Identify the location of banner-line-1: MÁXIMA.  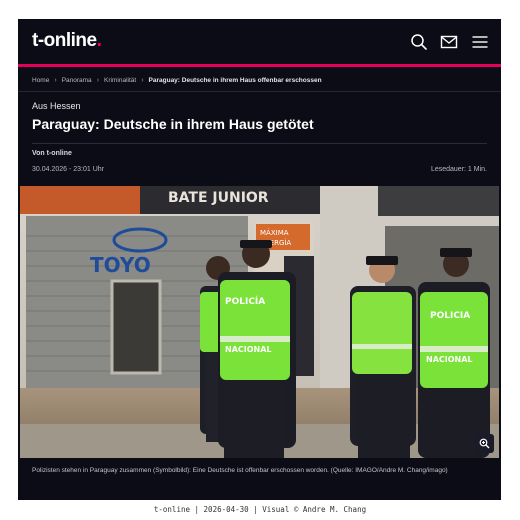
(274, 232).